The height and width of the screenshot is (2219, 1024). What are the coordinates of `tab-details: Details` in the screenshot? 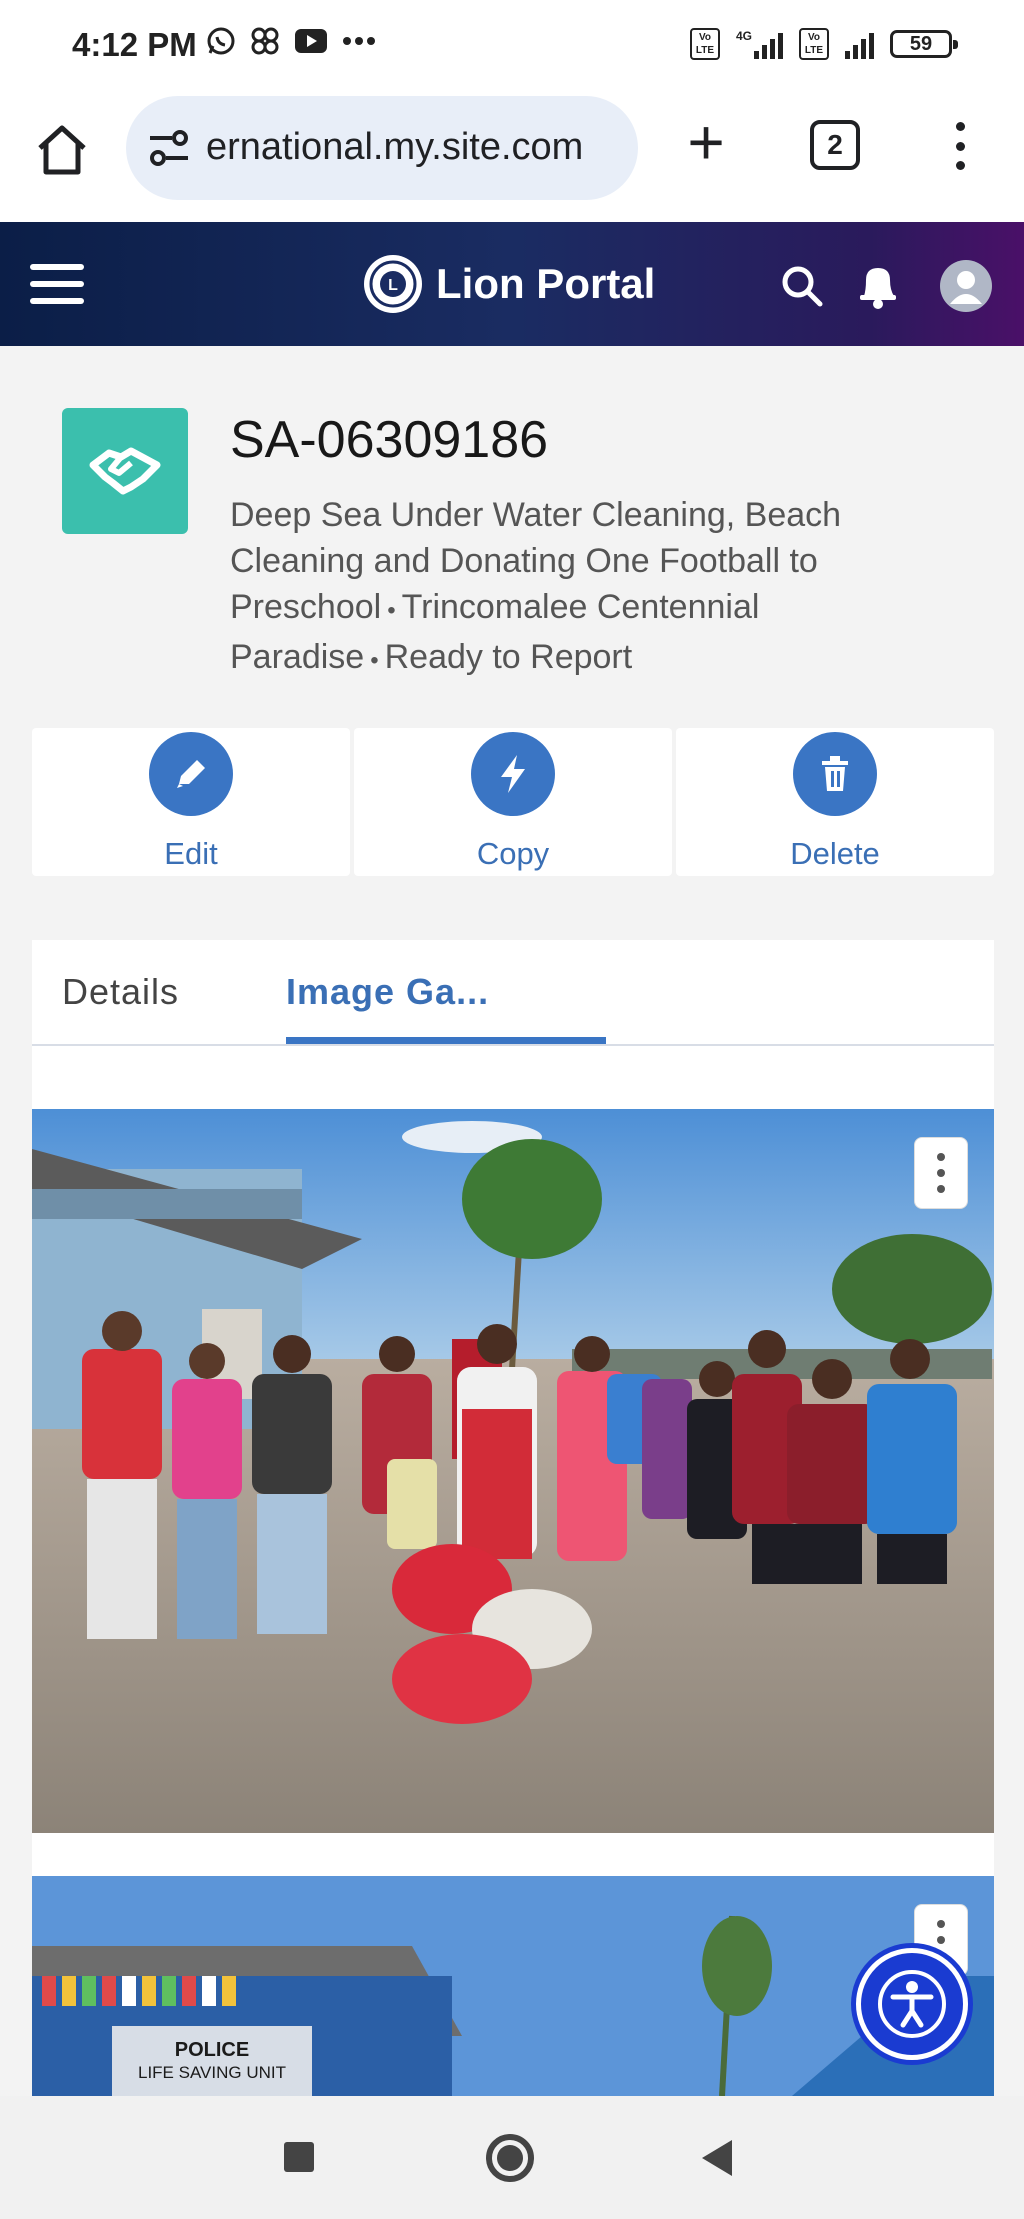 It's located at (120, 992).